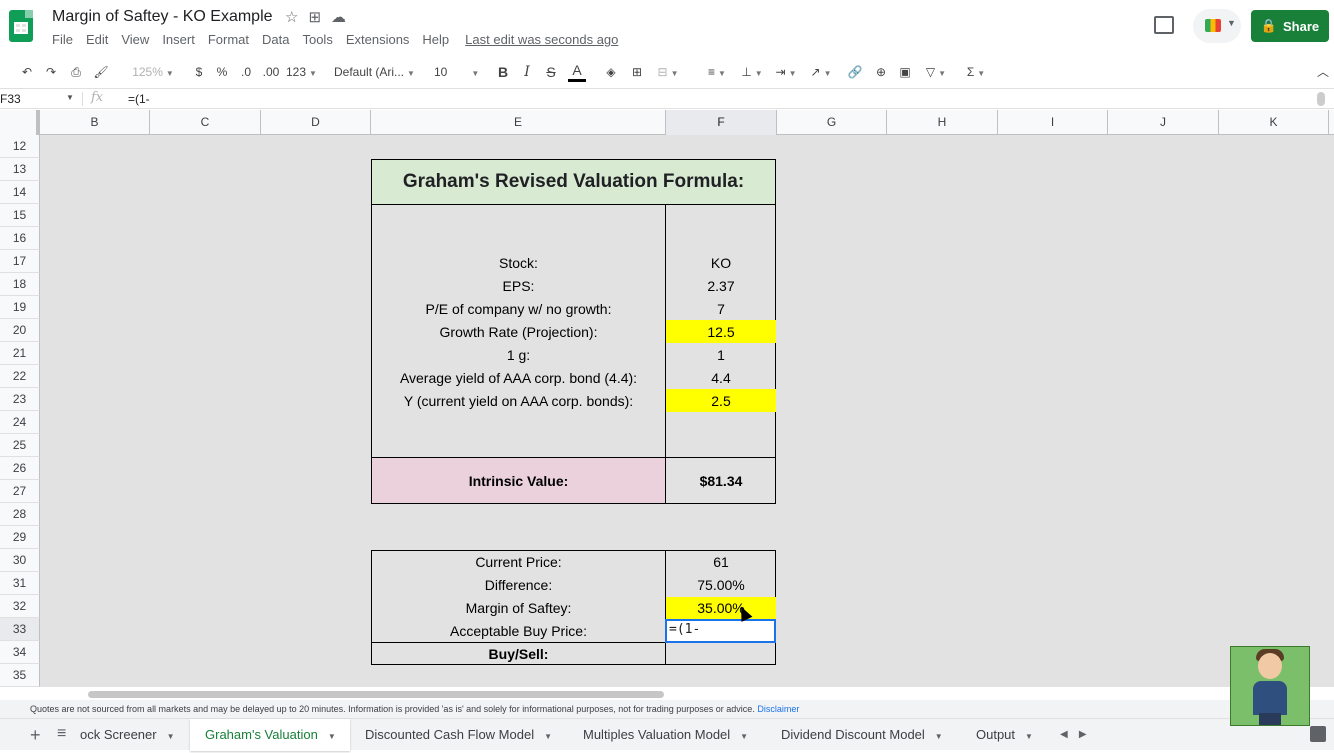 The height and width of the screenshot is (753, 1334). I want to click on last-edit-link: Last edit was seconds ago, so click(541, 39).